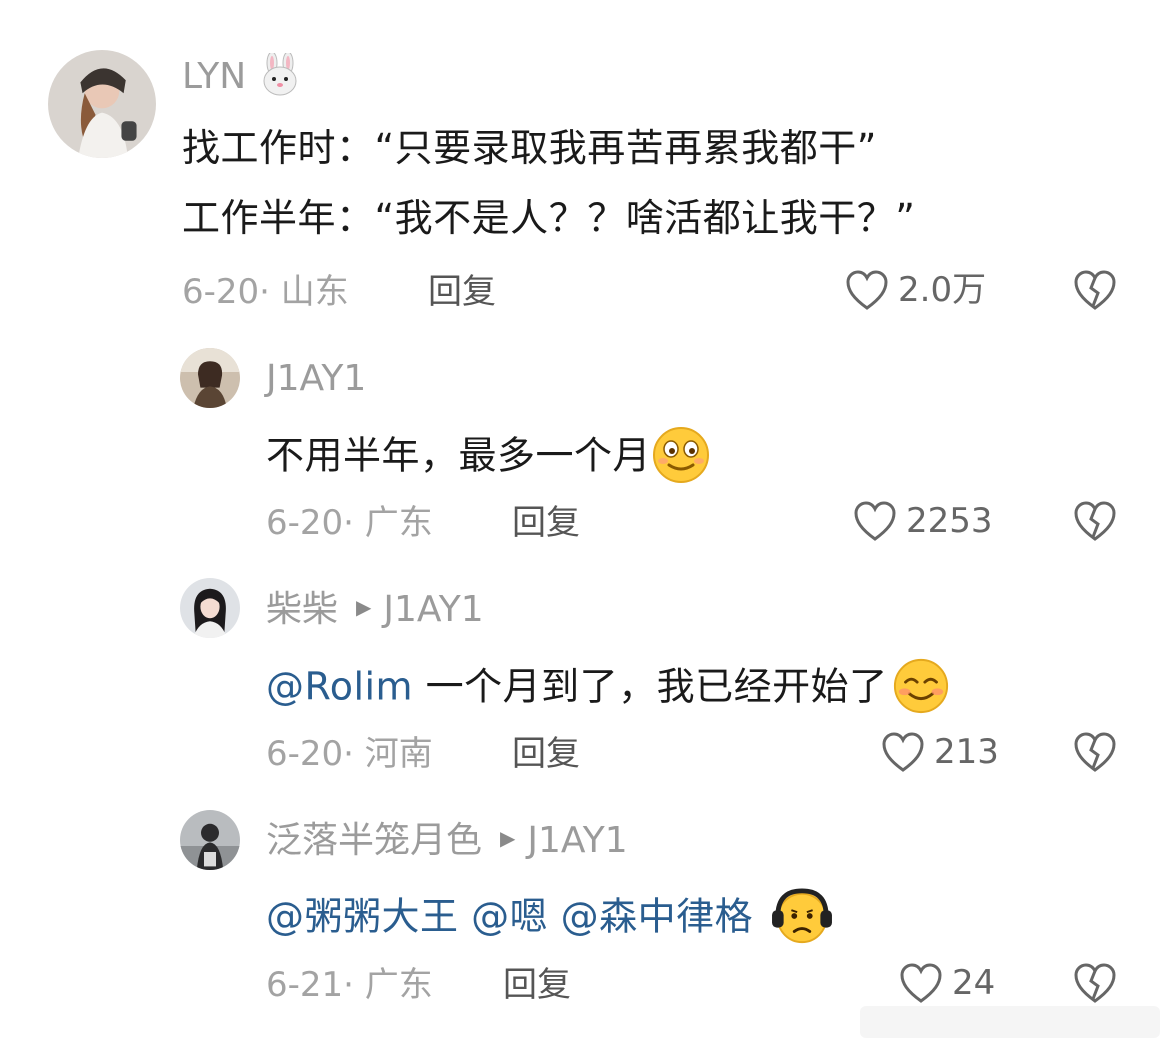 This screenshot has width=1170, height=1048. I want to click on headphones-face-icon, so click(802, 916).